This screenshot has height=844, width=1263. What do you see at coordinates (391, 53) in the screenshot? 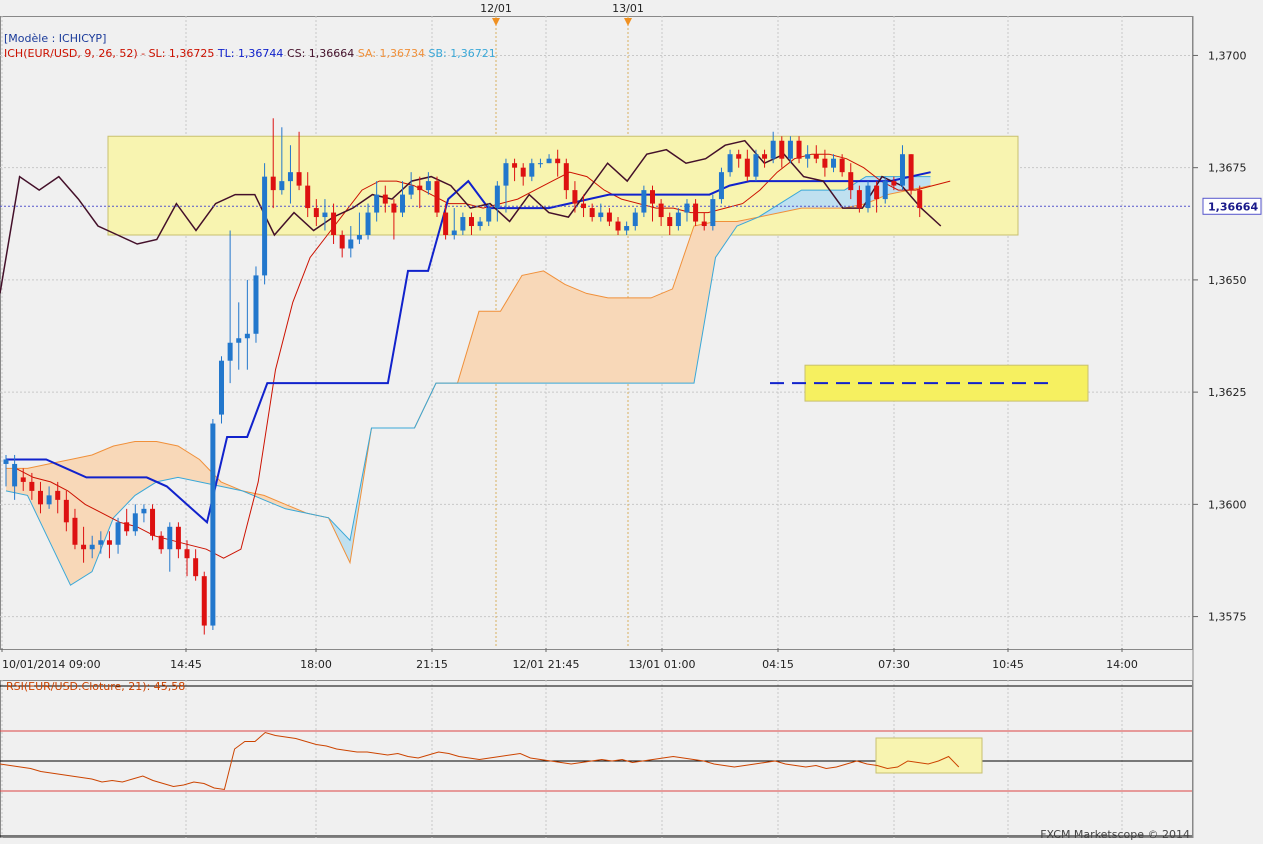
I see `sa-value: SA: 1,36734` at bounding box center [391, 53].